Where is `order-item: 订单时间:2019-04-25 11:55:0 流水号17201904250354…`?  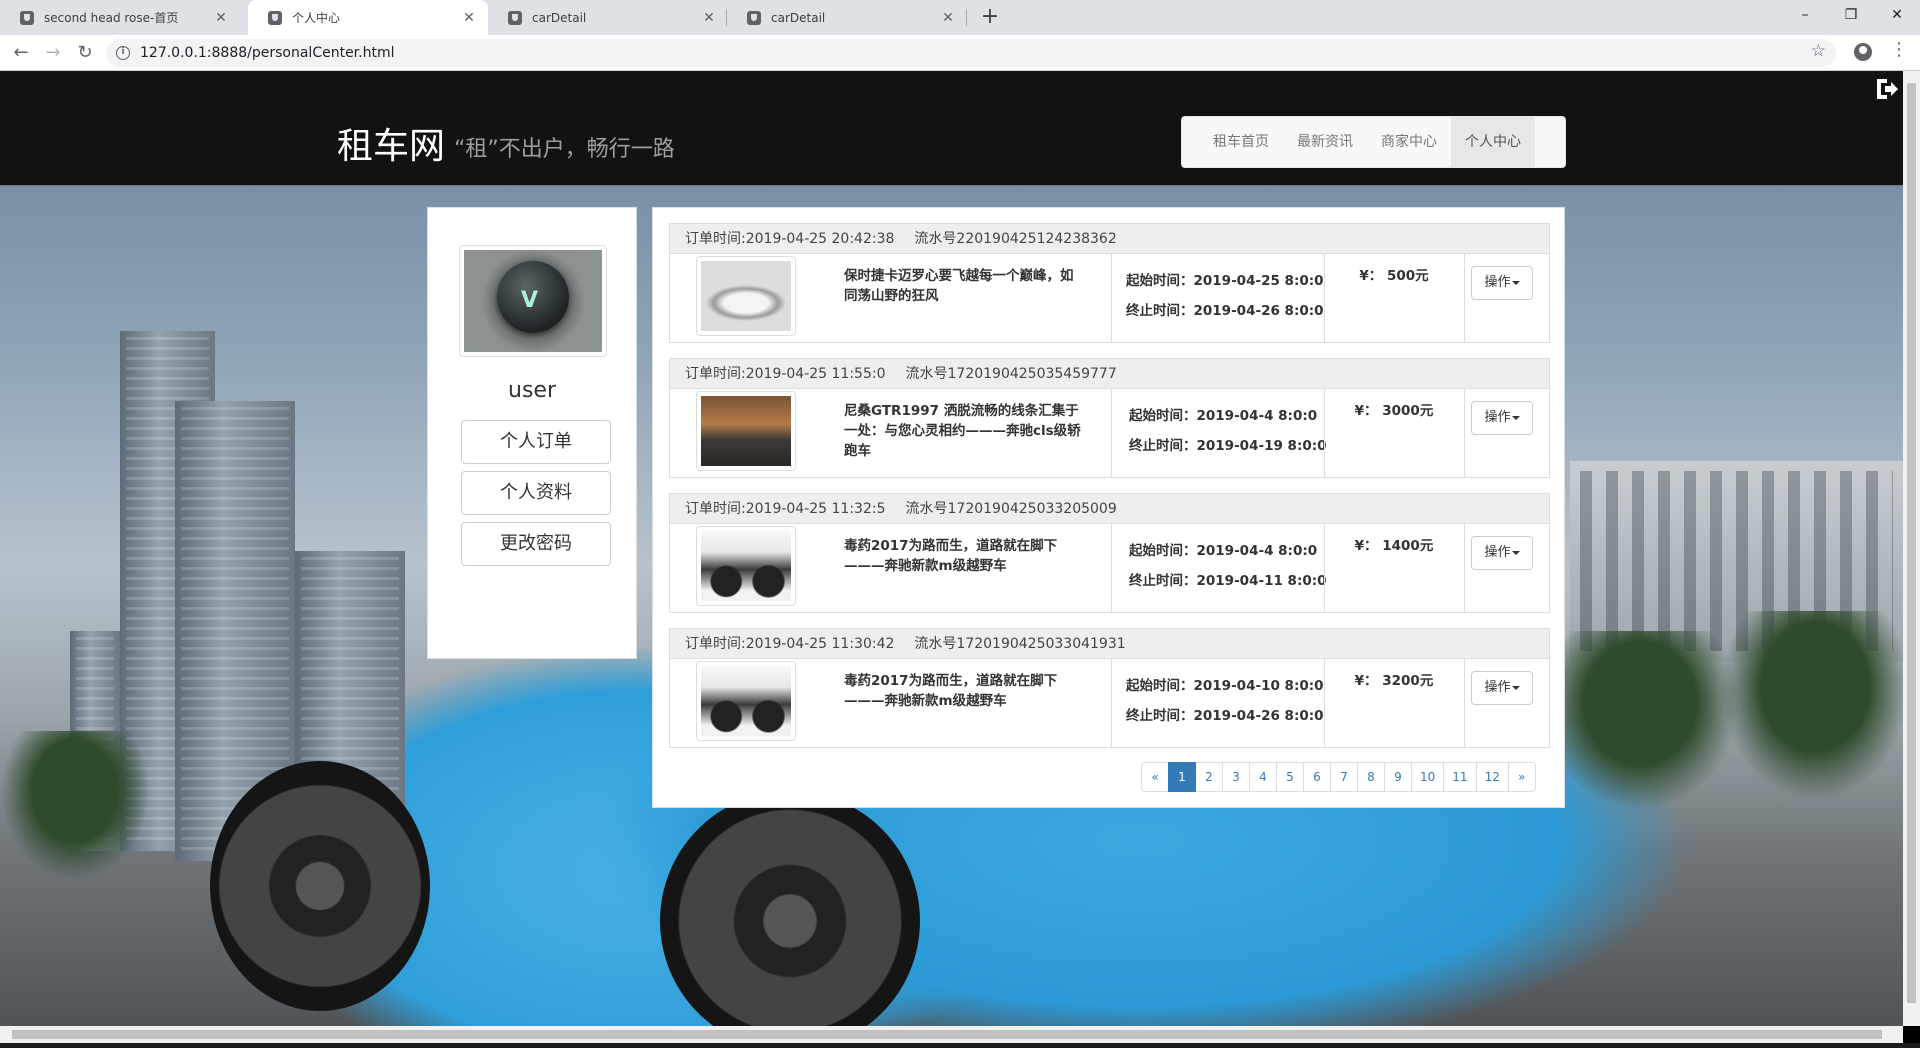
order-item: 订单时间:2019-04-25 11:55:0 流水号17201904250354… is located at coordinates (1109, 418).